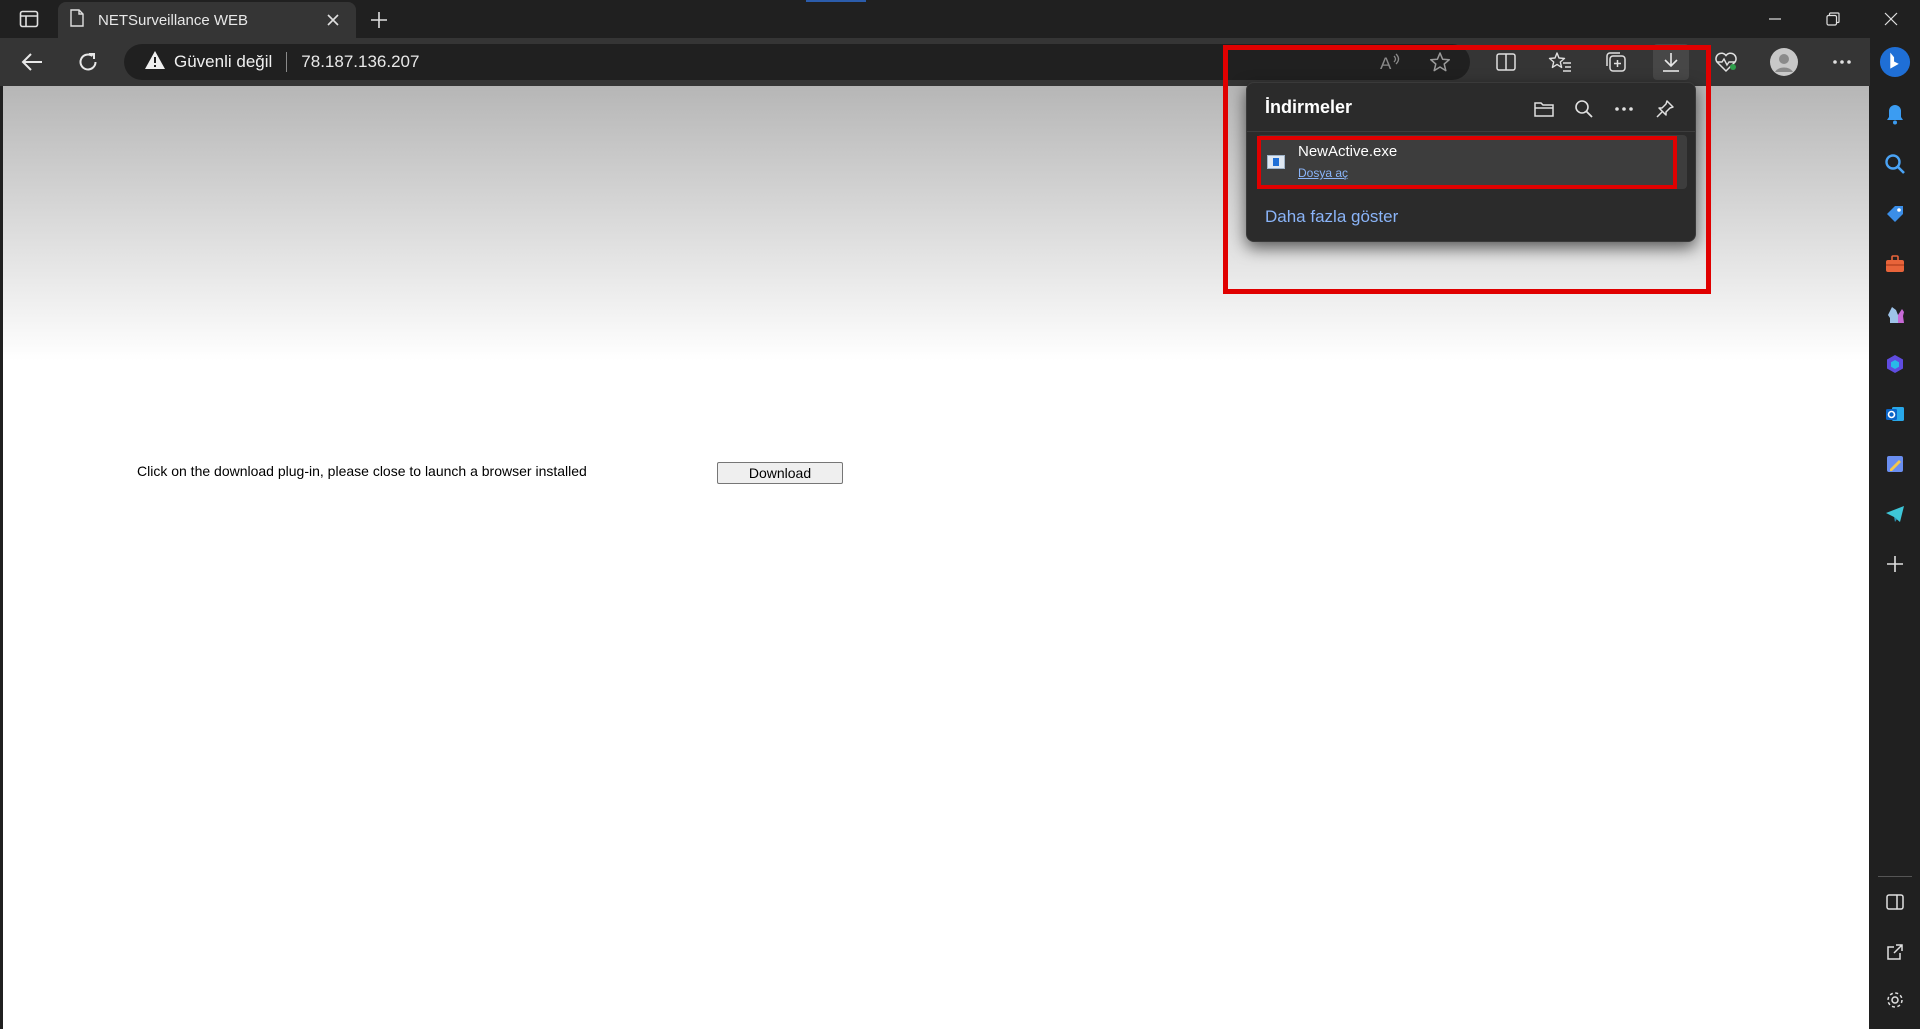 The width and height of the screenshot is (1920, 1029). Describe the element at coordinates (173, 20) in the screenshot. I see `tab-title: NETSurveillance WEB` at that location.